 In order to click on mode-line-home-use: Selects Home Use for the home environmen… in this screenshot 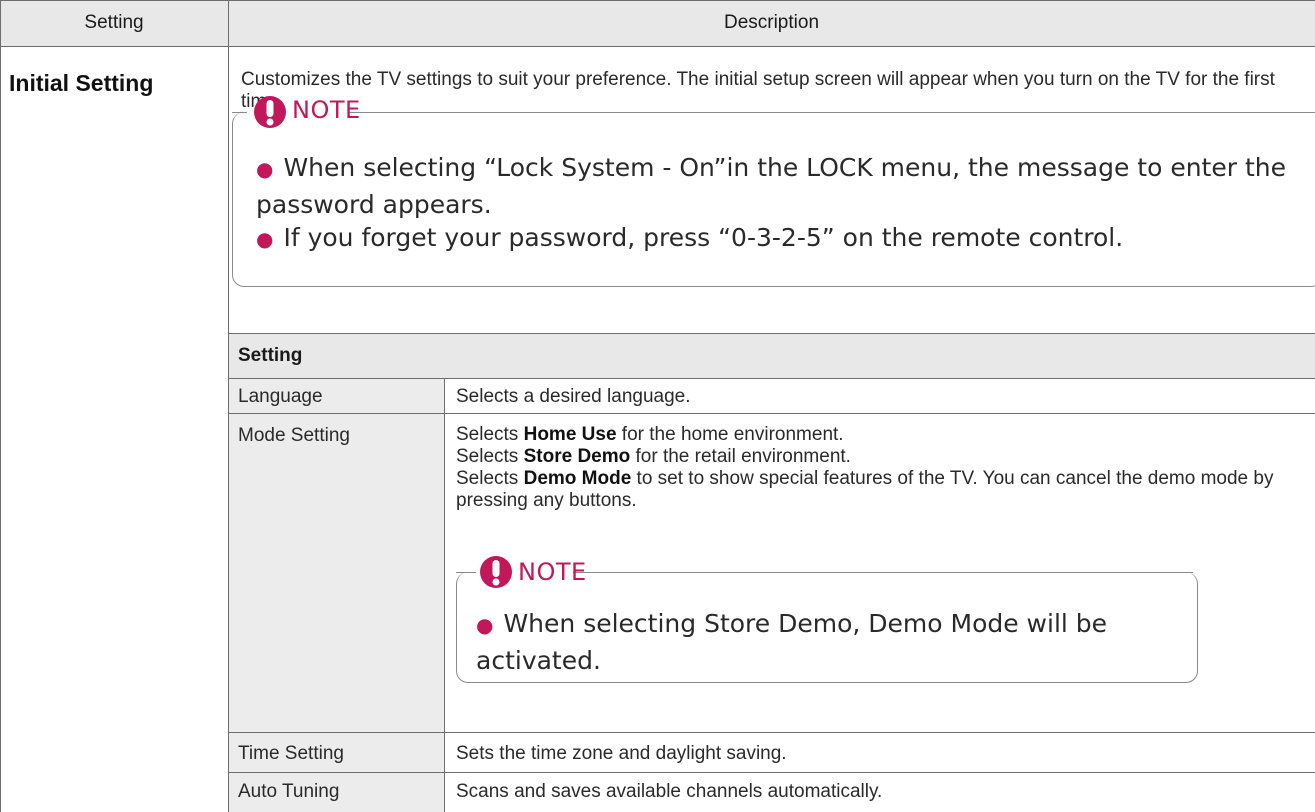, I will do `click(650, 434)`.